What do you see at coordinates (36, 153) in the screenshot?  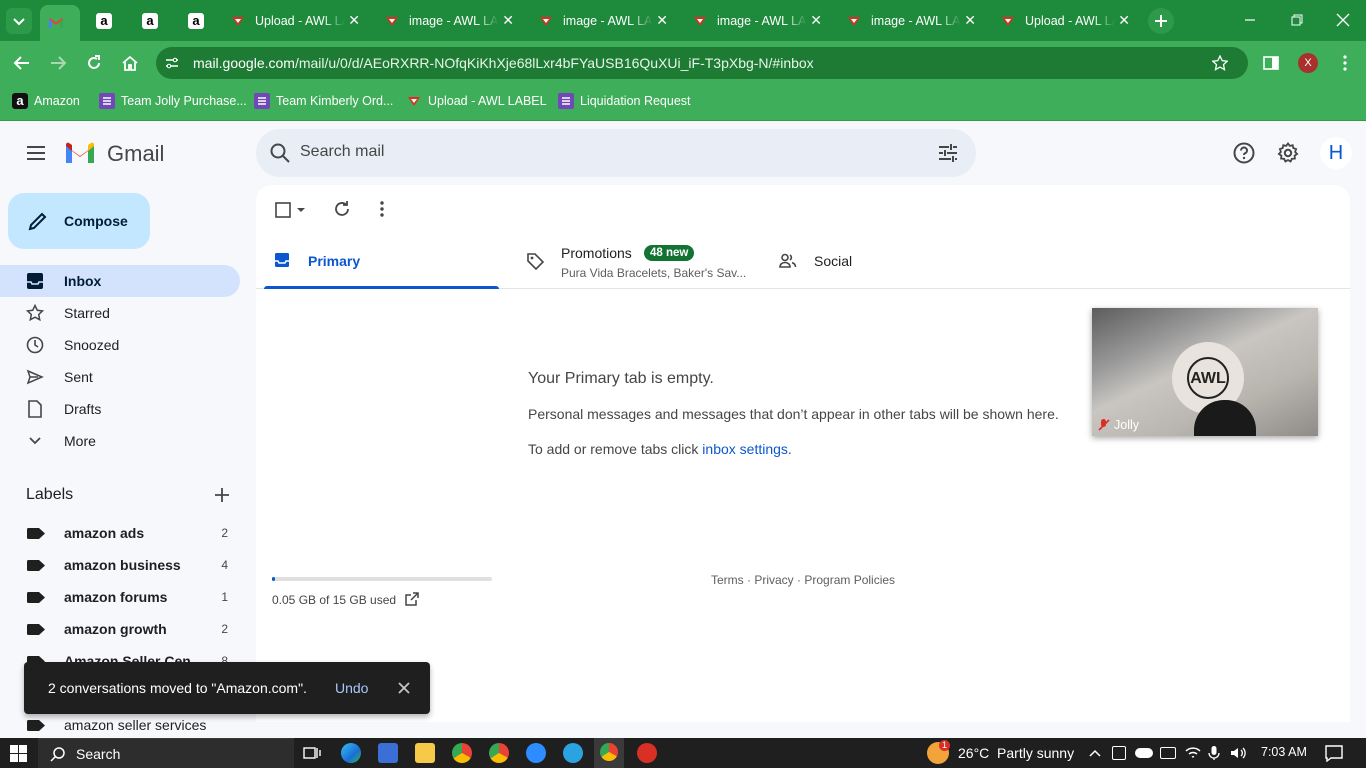 I see `main-menu-icon` at bounding box center [36, 153].